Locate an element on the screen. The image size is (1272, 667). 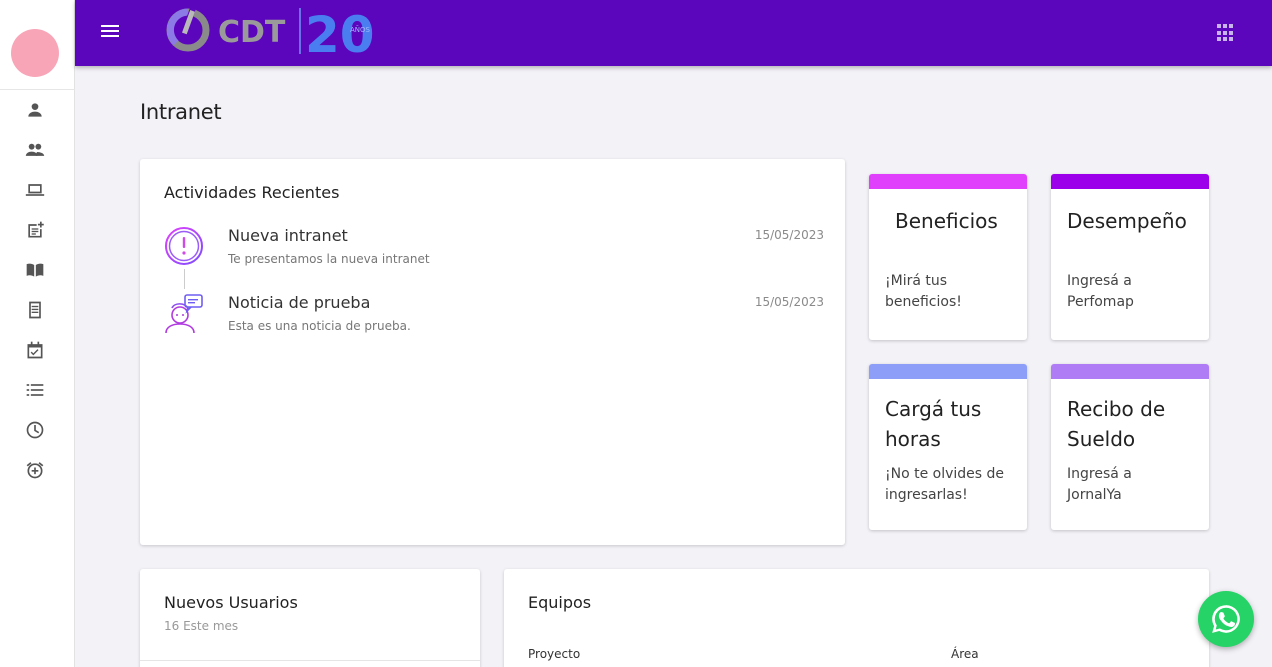
teams-card: Equipos Proyecto Área is located at coordinates (856, 618).